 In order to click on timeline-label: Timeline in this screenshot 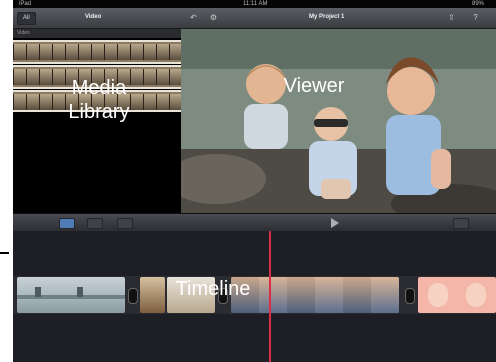, I will do `click(213, 289)`.